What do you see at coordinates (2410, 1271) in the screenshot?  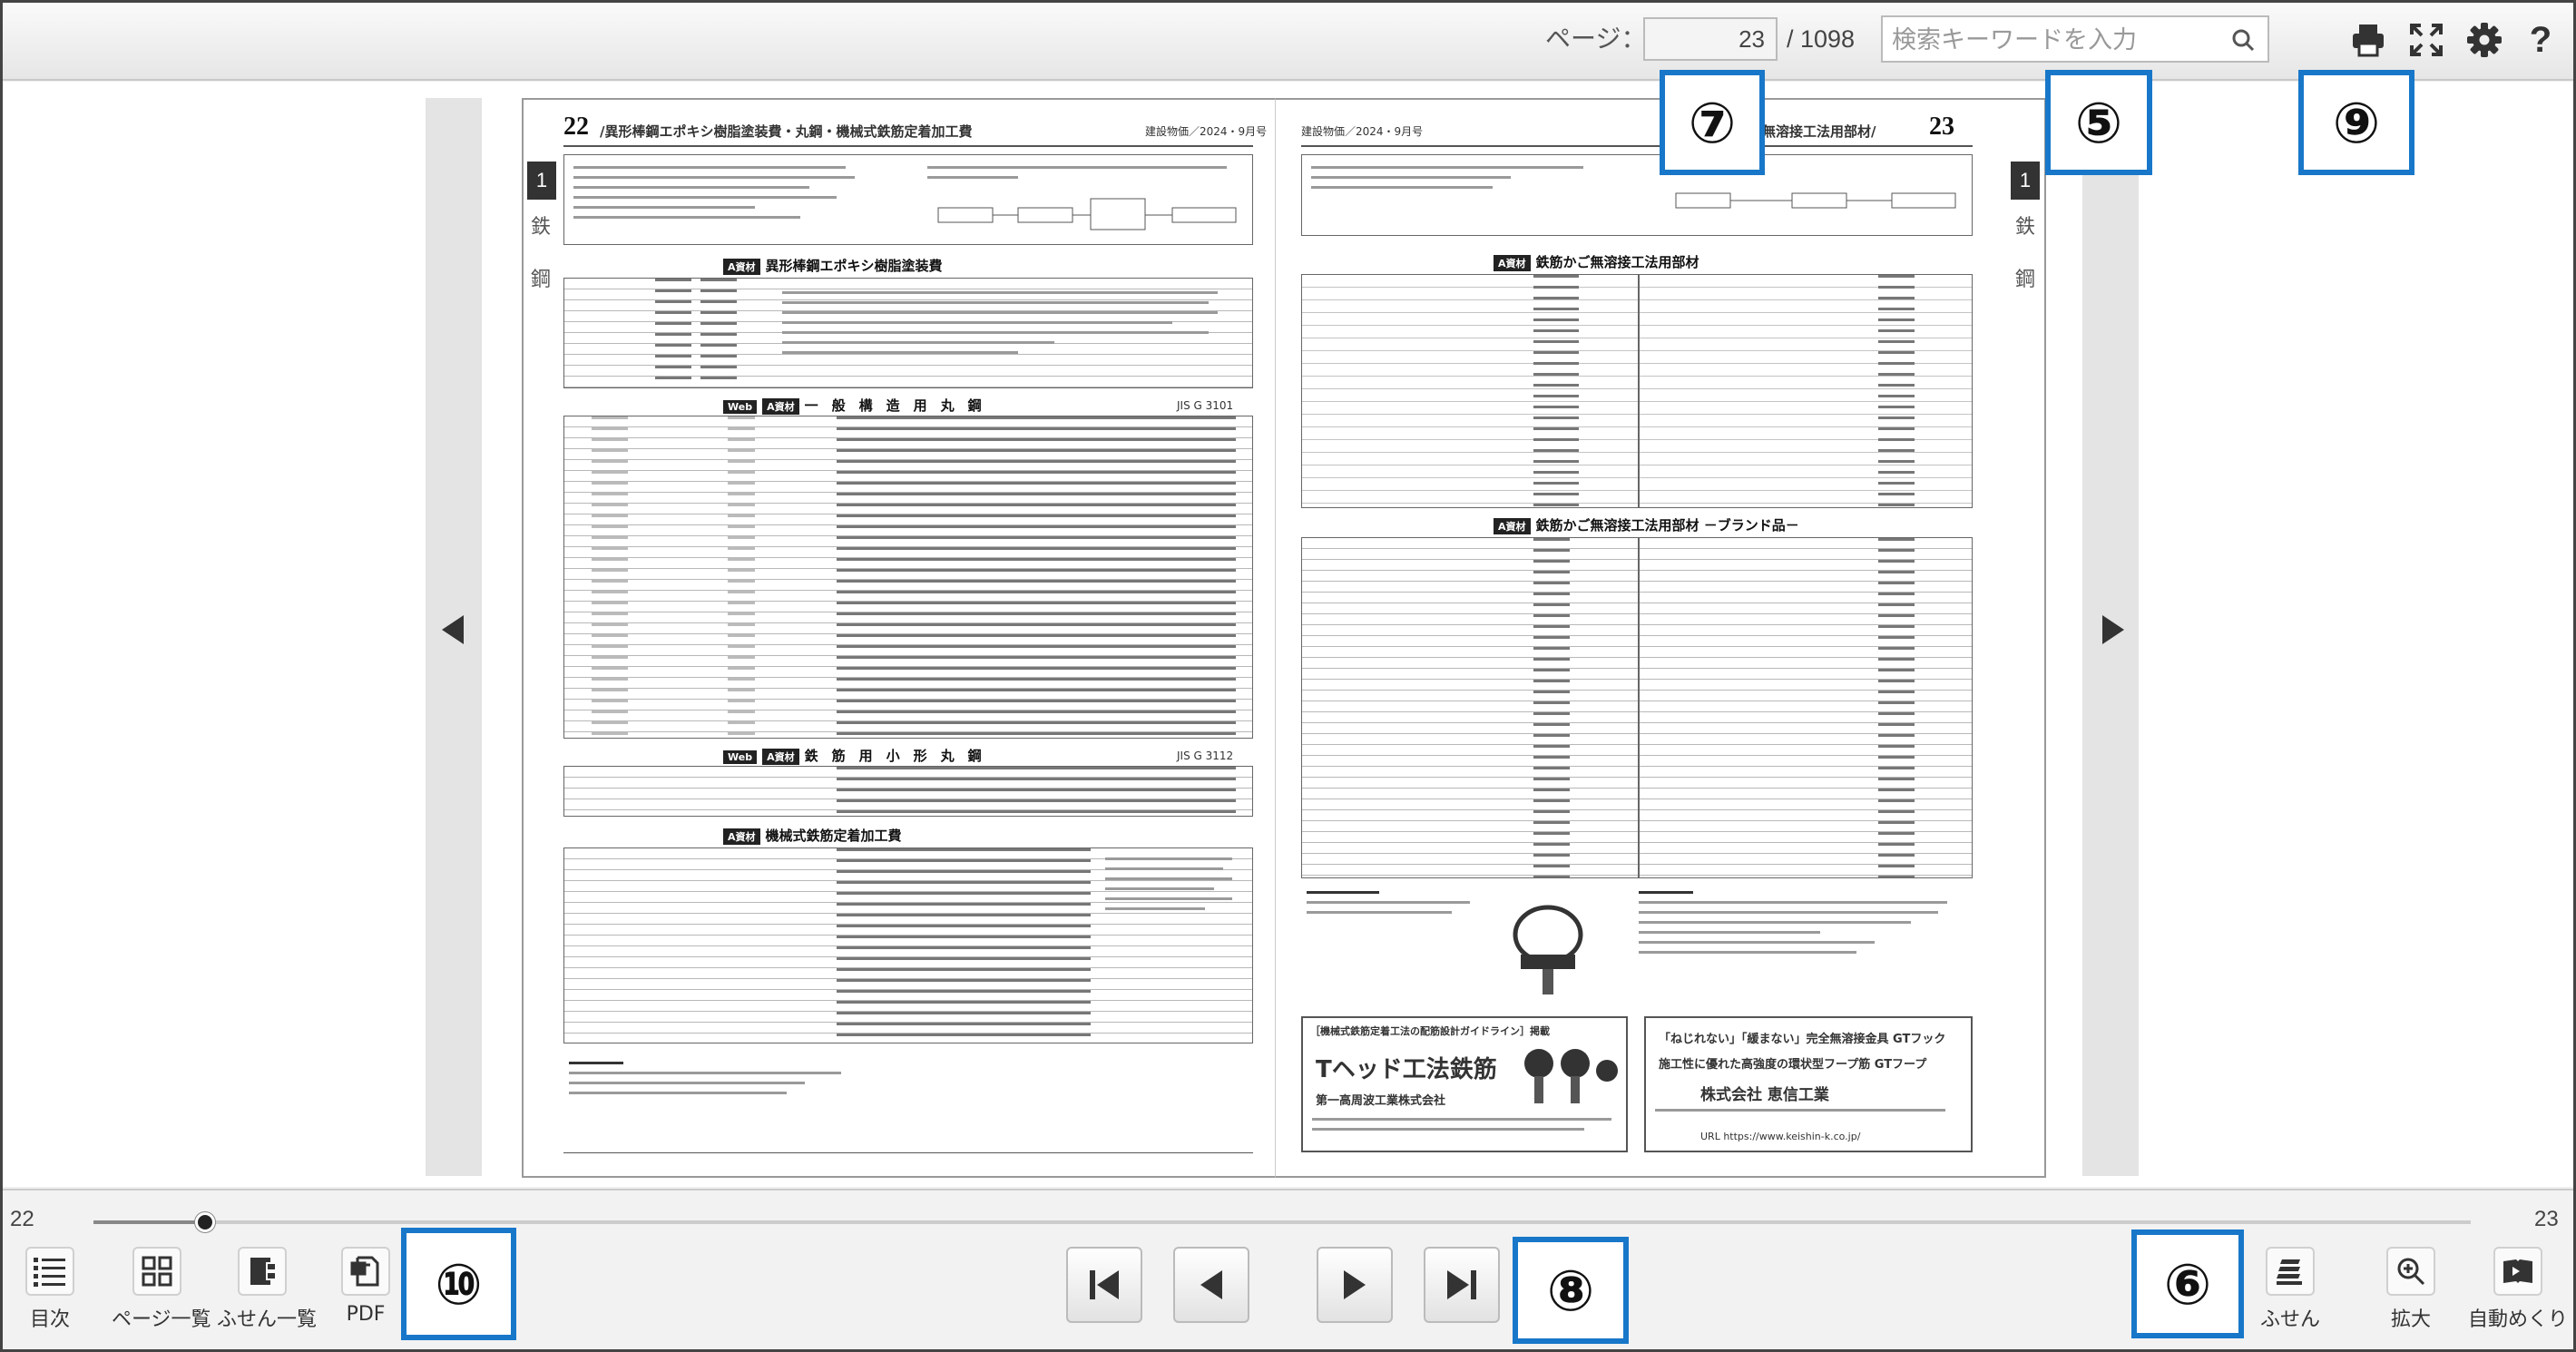 I see `zoom-in-icon` at bounding box center [2410, 1271].